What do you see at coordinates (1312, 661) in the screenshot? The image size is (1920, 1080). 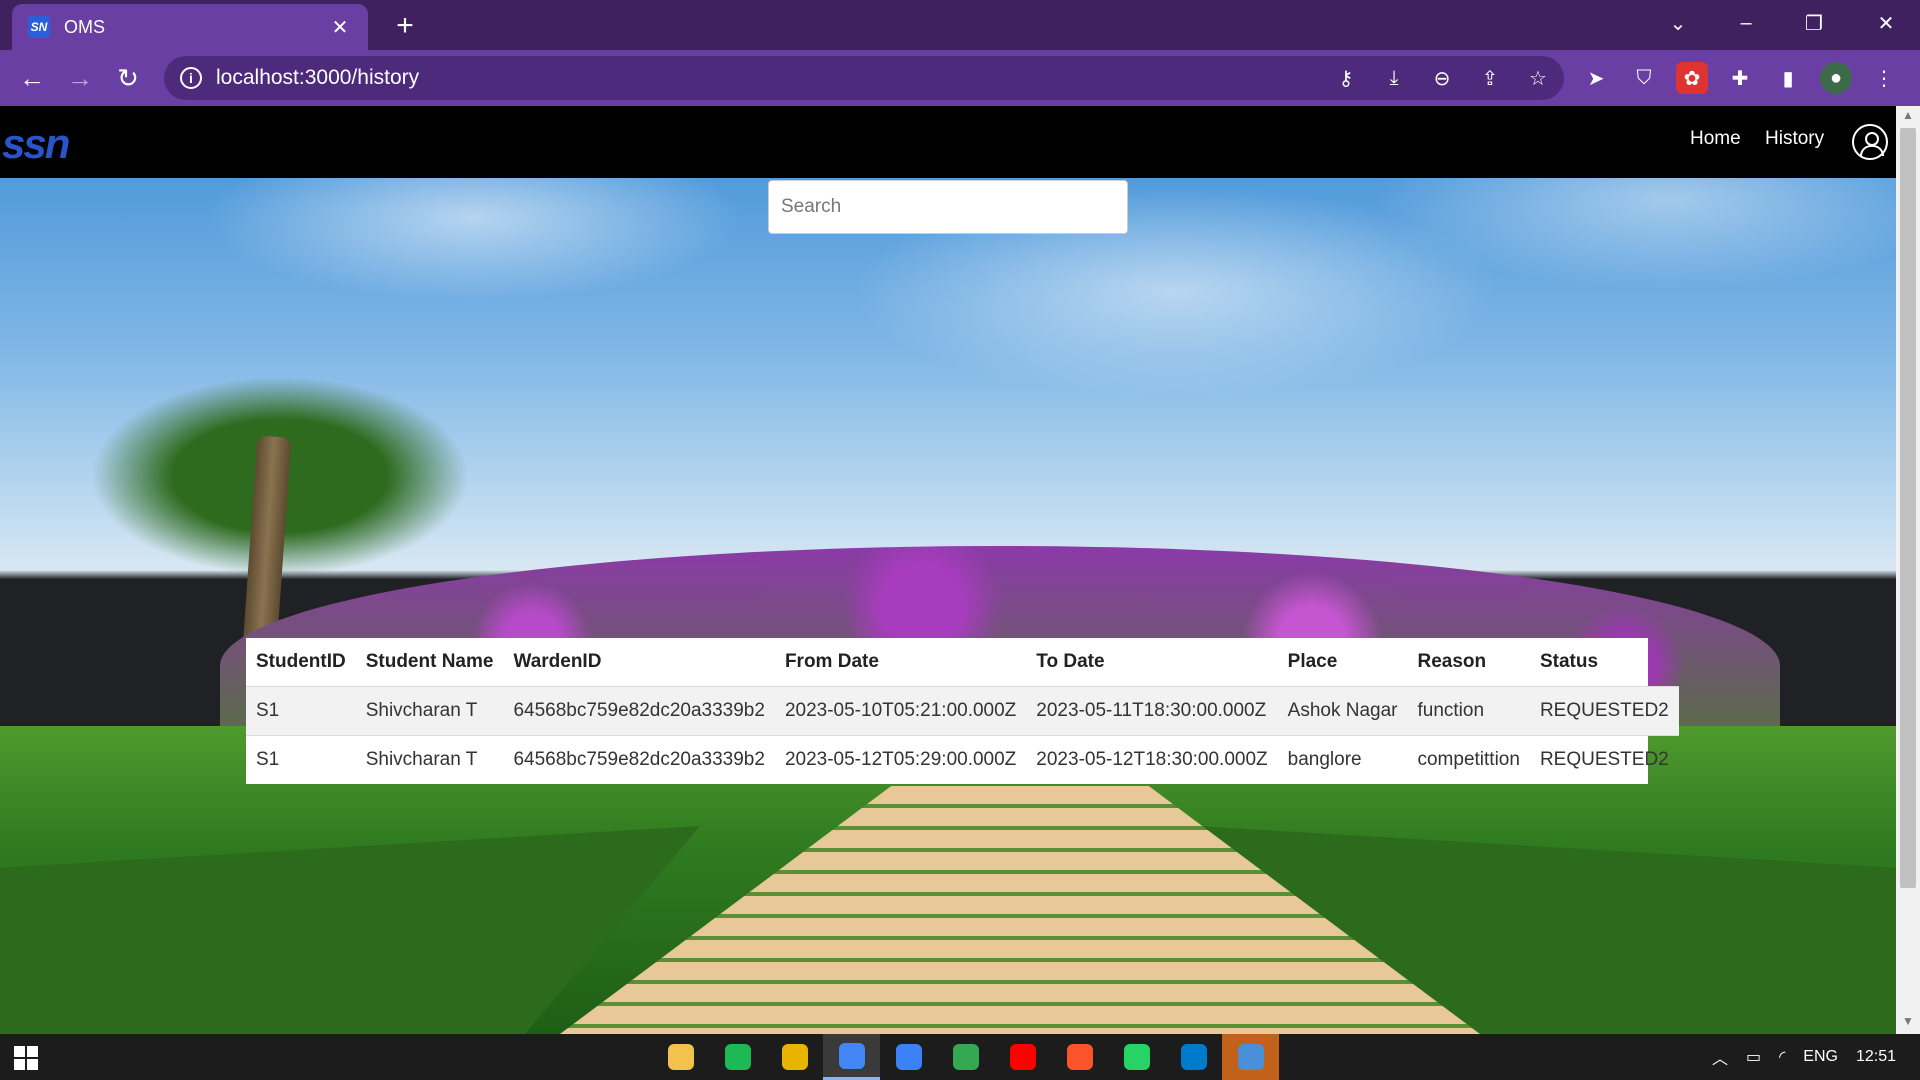 I see `column-header: Place` at bounding box center [1312, 661].